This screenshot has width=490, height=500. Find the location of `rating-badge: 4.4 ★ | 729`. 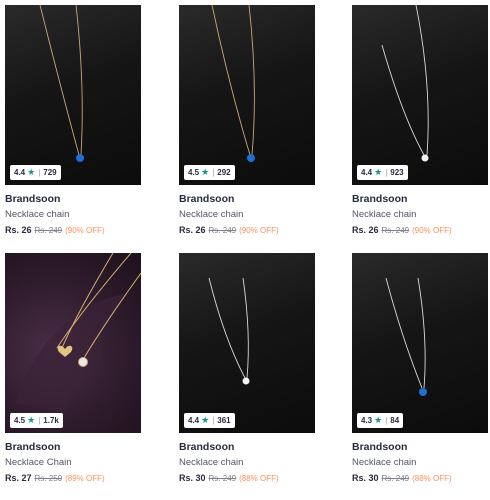

rating-badge: 4.4 ★ | 729 is located at coordinates (35, 172).